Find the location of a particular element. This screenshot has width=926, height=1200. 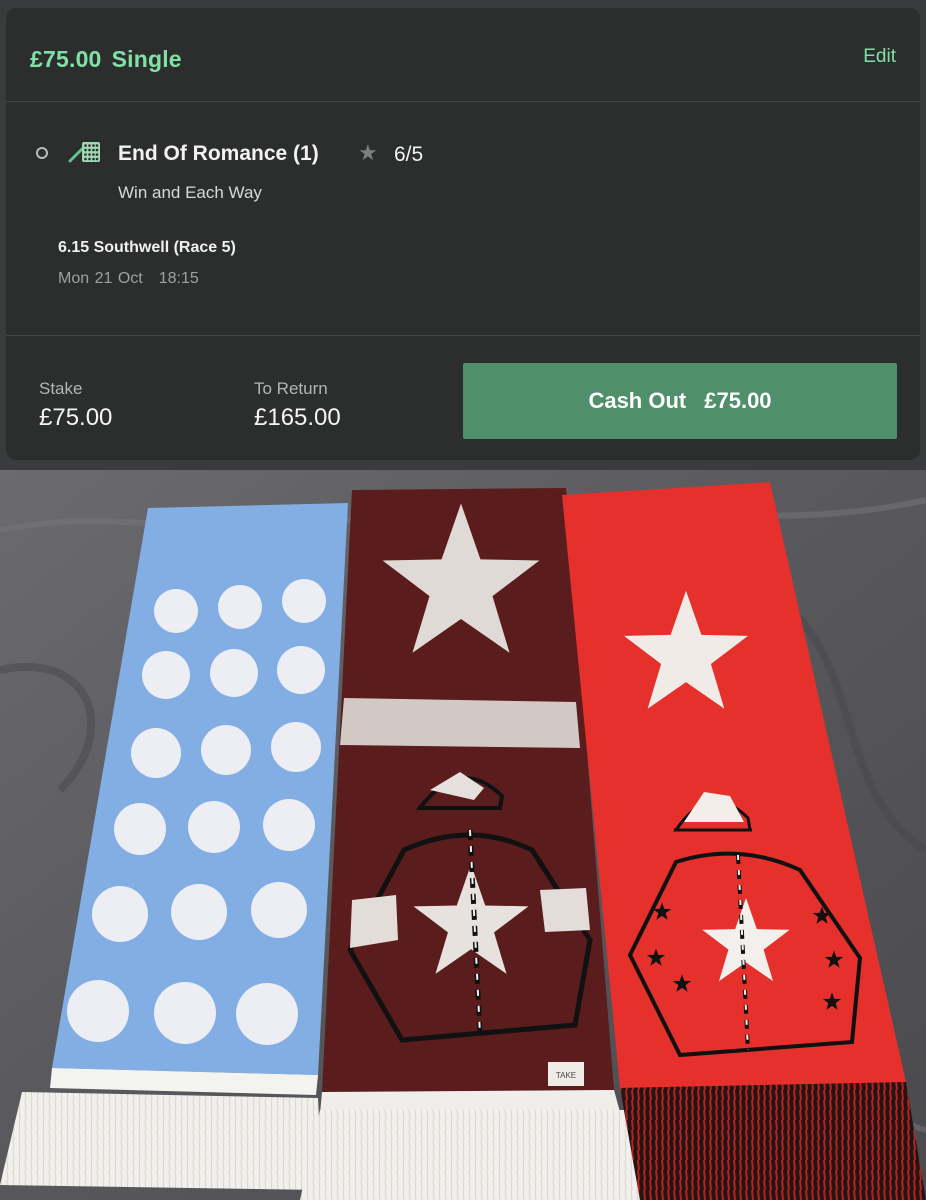

race-datetime: Mon 21 Oct 18:15 is located at coordinates (128, 279).